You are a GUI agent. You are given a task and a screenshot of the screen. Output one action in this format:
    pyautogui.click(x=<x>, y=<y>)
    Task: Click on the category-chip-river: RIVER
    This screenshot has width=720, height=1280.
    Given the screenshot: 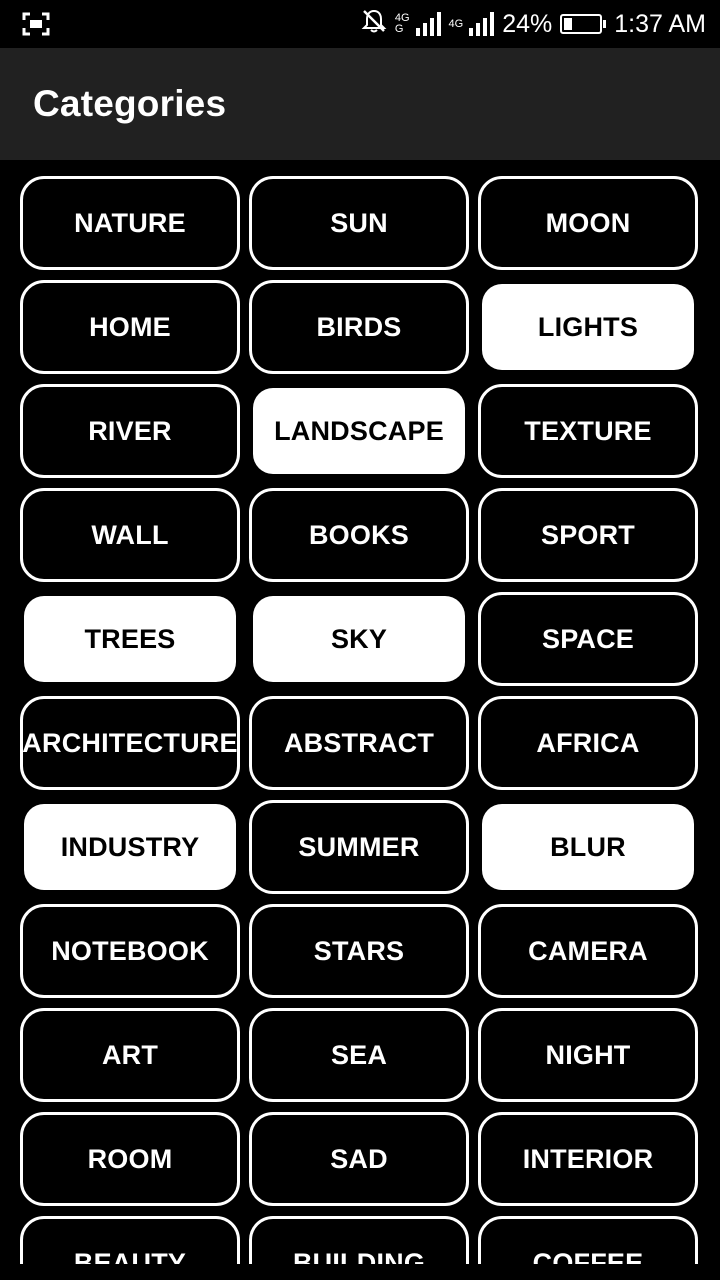 What is the action you would take?
    pyautogui.click(x=130, y=431)
    